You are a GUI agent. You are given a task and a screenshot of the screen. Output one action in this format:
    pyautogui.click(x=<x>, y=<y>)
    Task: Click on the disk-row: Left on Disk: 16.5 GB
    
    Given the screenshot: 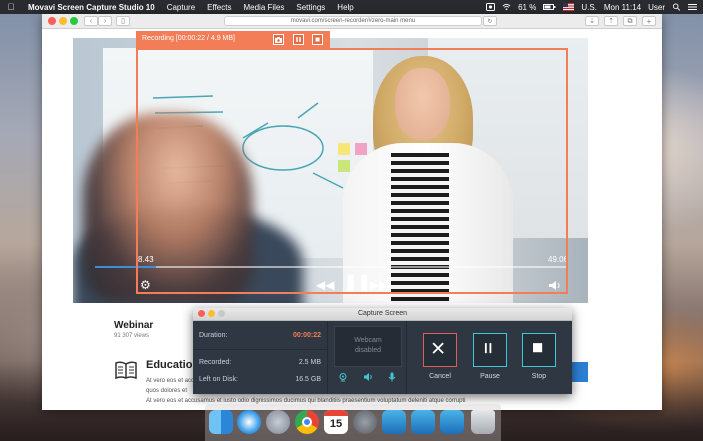 What is the action you would take?
    pyautogui.click(x=260, y=379)
    